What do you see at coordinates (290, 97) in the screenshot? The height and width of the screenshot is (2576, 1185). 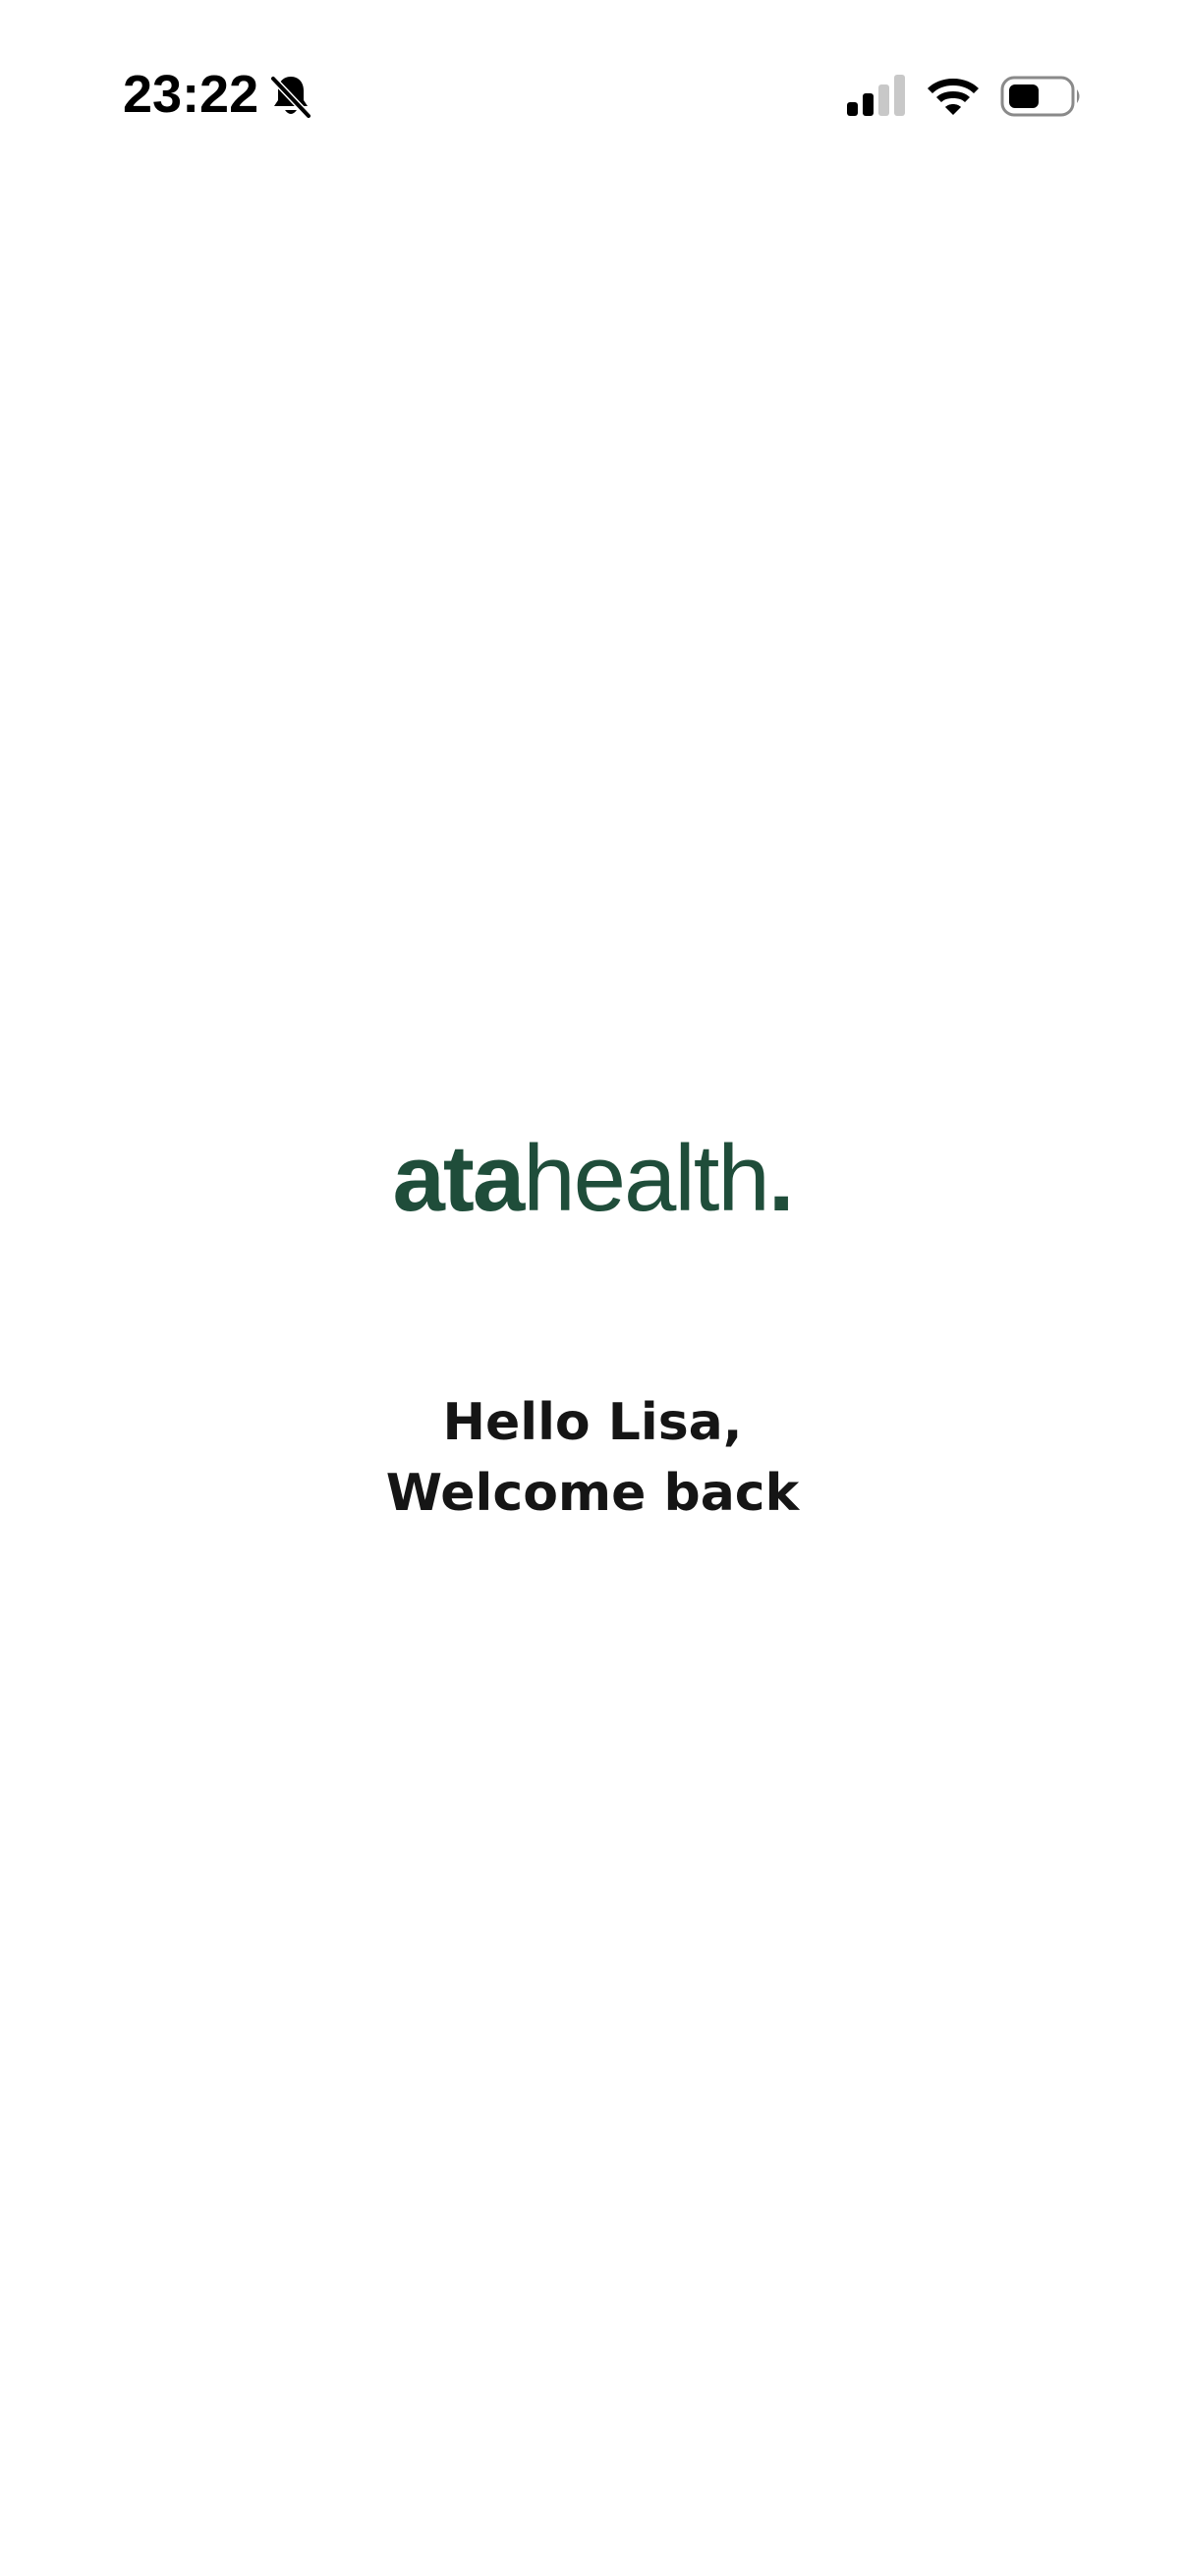 I see `bell-slash-icon` at bounding box center [290, 97].